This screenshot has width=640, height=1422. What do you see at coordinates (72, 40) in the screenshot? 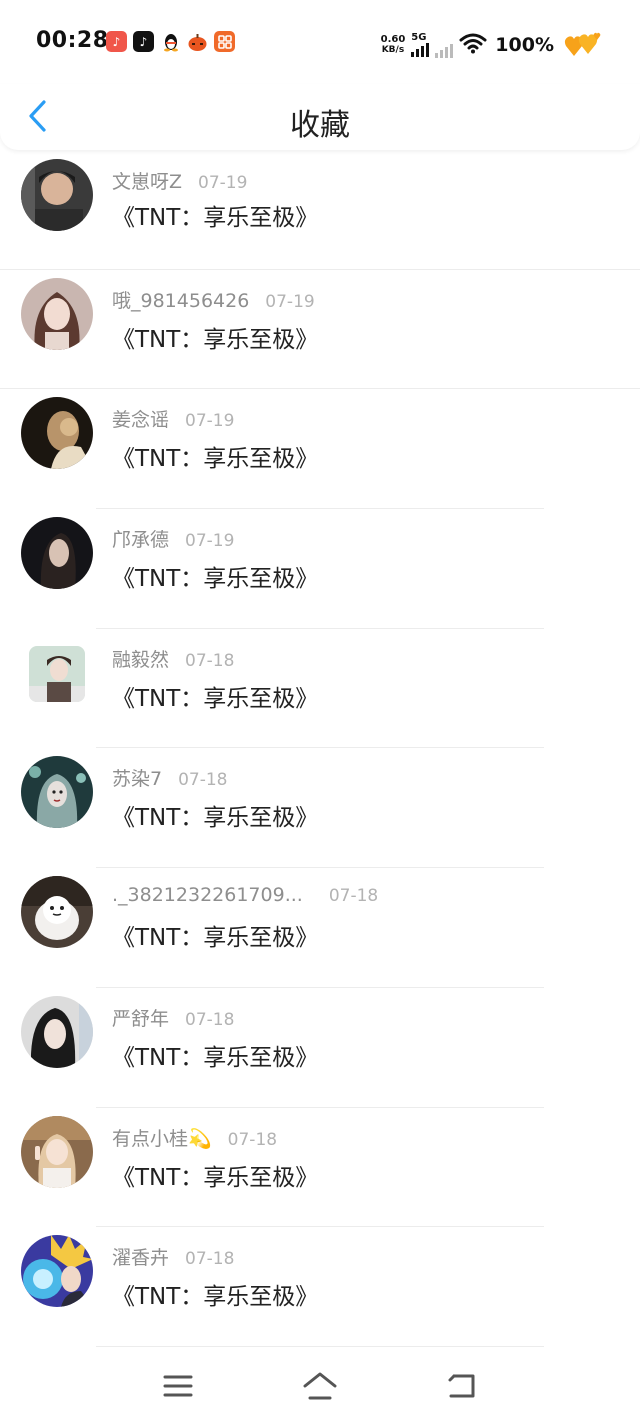
I see `status-time: 00:28` at bounding box center [72, 40].